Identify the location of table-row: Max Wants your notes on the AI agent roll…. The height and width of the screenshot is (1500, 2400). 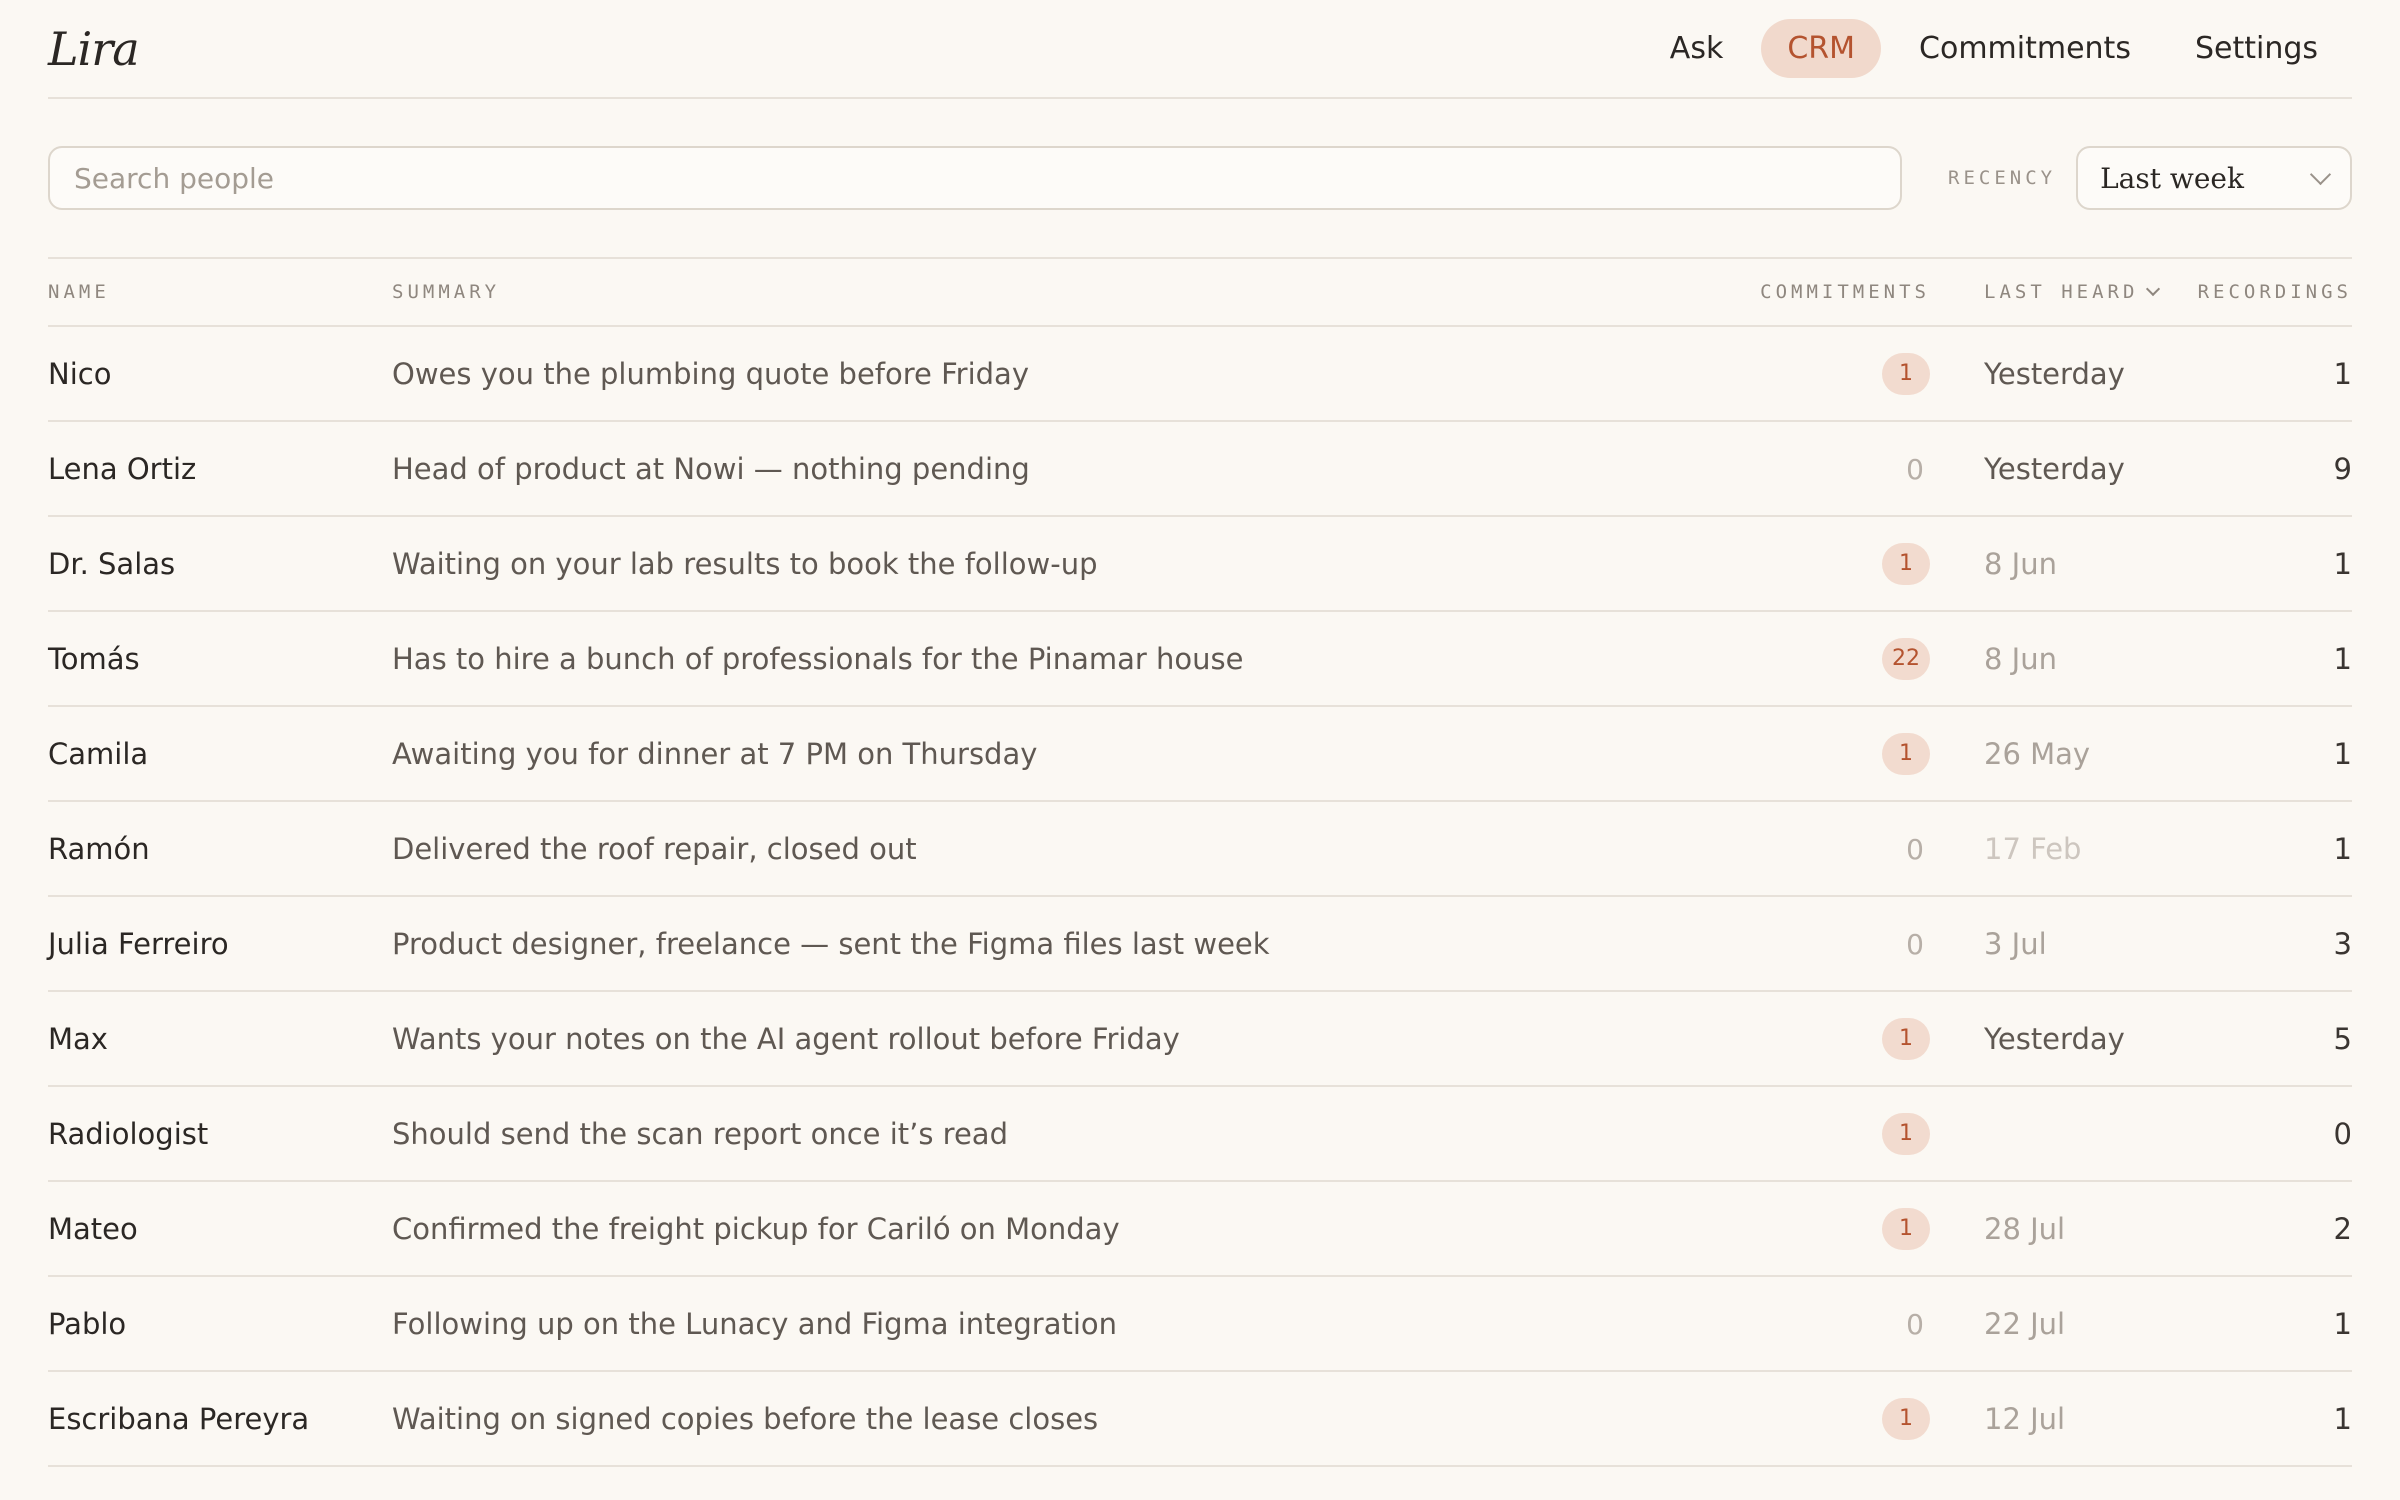
(1200, 1039).